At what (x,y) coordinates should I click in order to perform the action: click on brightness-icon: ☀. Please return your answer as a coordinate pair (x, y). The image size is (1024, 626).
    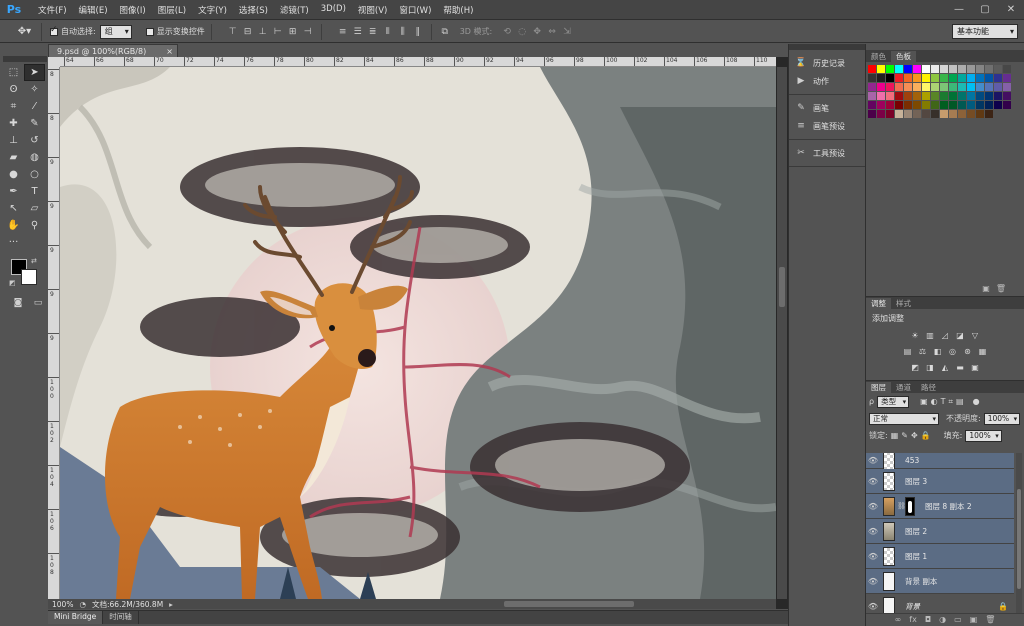
    Looking at the image, I should click on (915, 335).